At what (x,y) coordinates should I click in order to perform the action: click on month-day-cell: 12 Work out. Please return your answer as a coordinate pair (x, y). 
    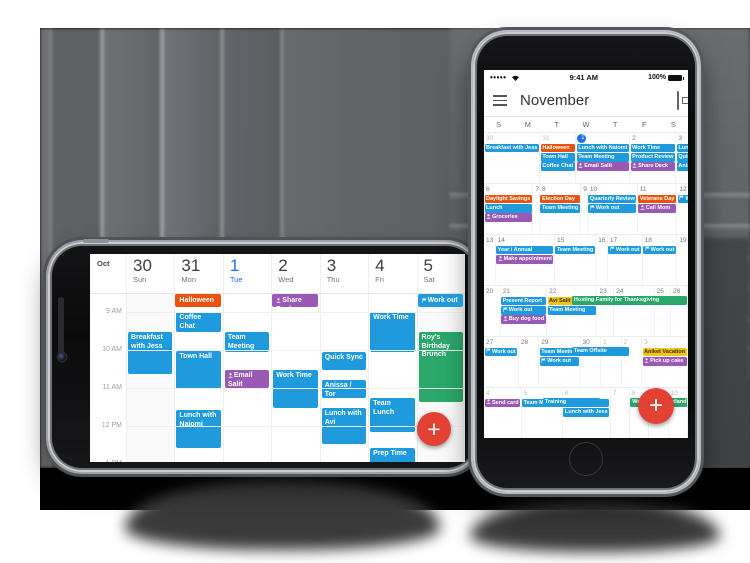
    Looking at the image, I should click on (682, 209).